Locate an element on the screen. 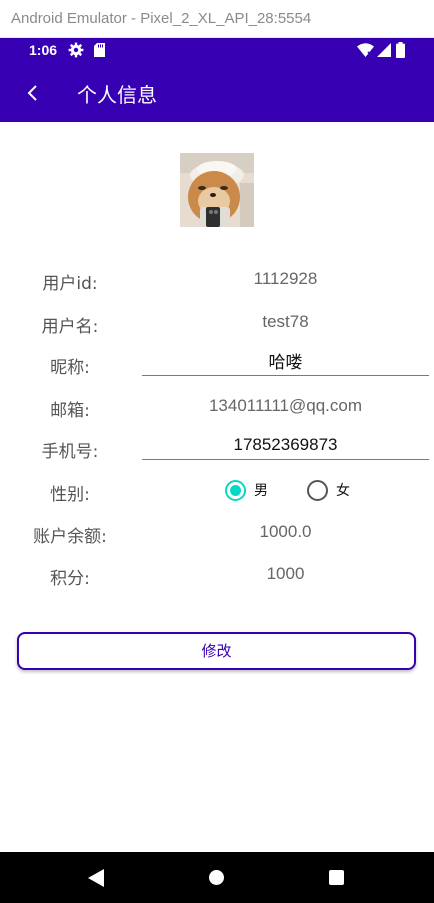 This screenshot has height=903, width=434. home-circle-icon is located at coordinates (216, 877).